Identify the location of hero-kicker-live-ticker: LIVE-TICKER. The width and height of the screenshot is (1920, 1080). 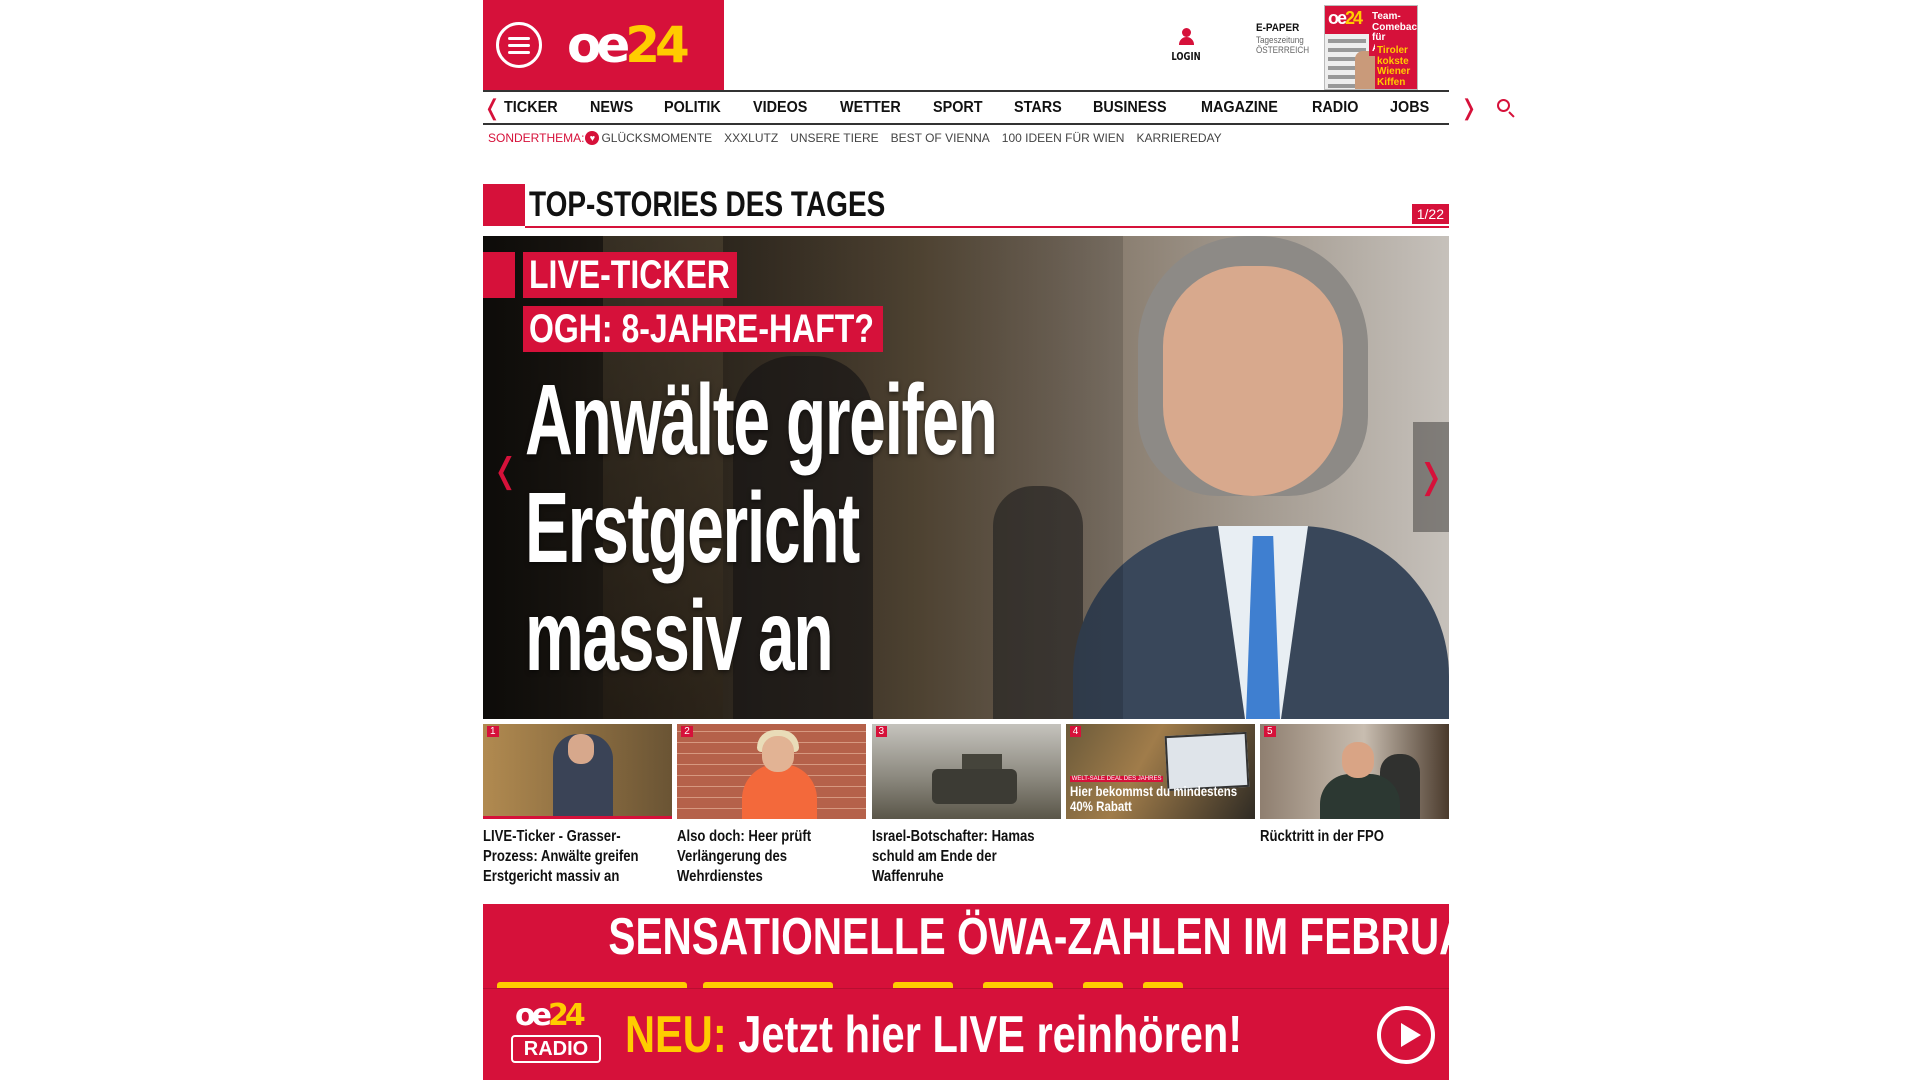
(630, 275).